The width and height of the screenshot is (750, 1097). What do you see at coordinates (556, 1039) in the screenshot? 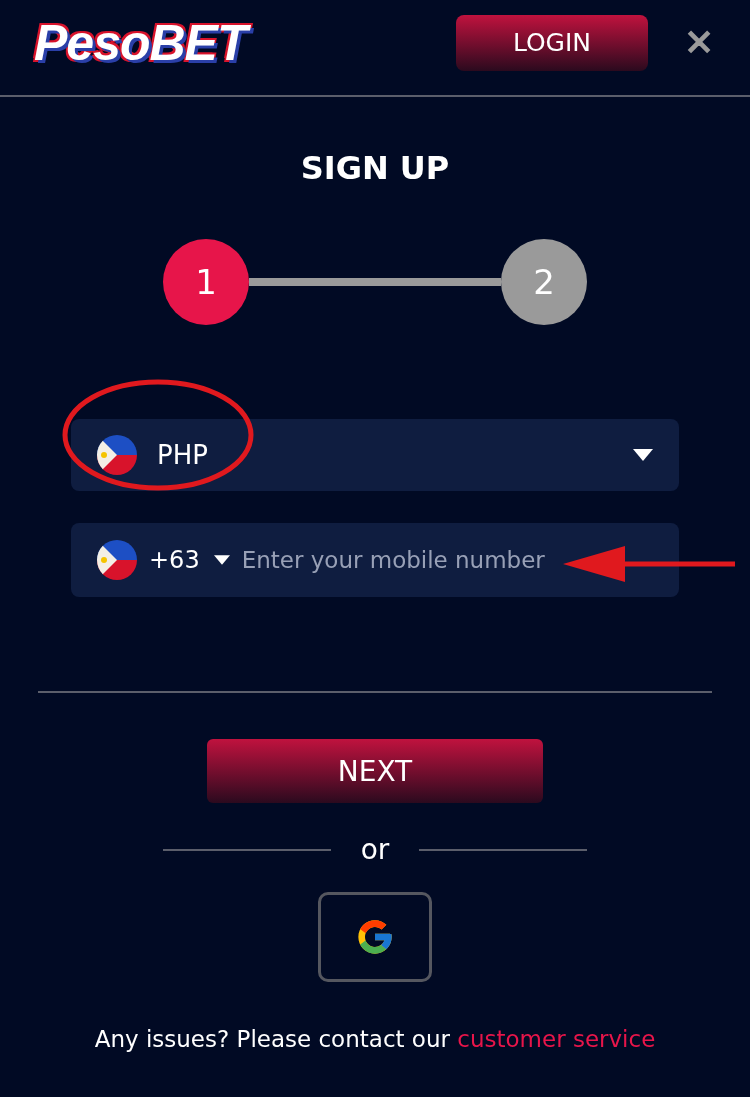
I see `customer-service-link: customer service` at bounding box center [556, 1039].